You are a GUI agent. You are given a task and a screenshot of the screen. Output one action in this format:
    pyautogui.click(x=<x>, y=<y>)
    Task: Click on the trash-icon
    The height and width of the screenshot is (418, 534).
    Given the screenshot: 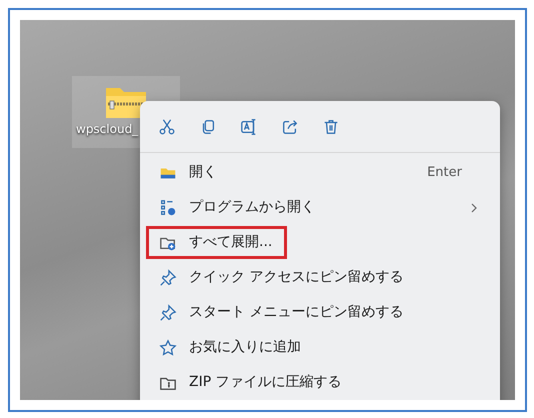 What is the action you would take?
    pyautogui.click(x=331, y=127)
    